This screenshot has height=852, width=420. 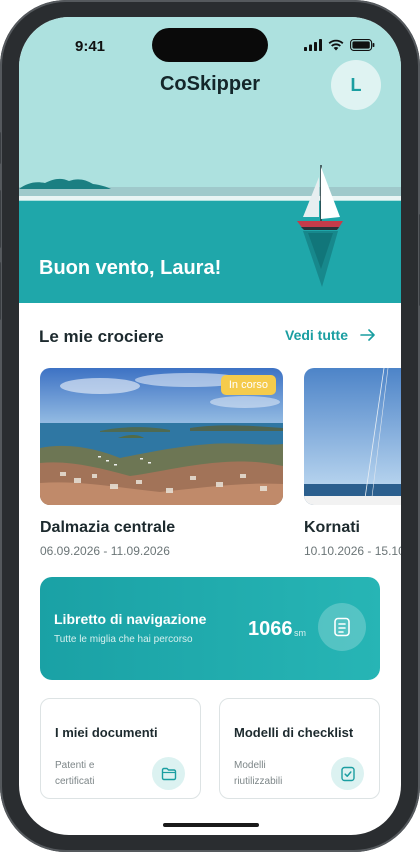 What do you see at coordinates (0, 219) in the screenshot?
I see `volume-up-button` at bounding box center [0, 219].